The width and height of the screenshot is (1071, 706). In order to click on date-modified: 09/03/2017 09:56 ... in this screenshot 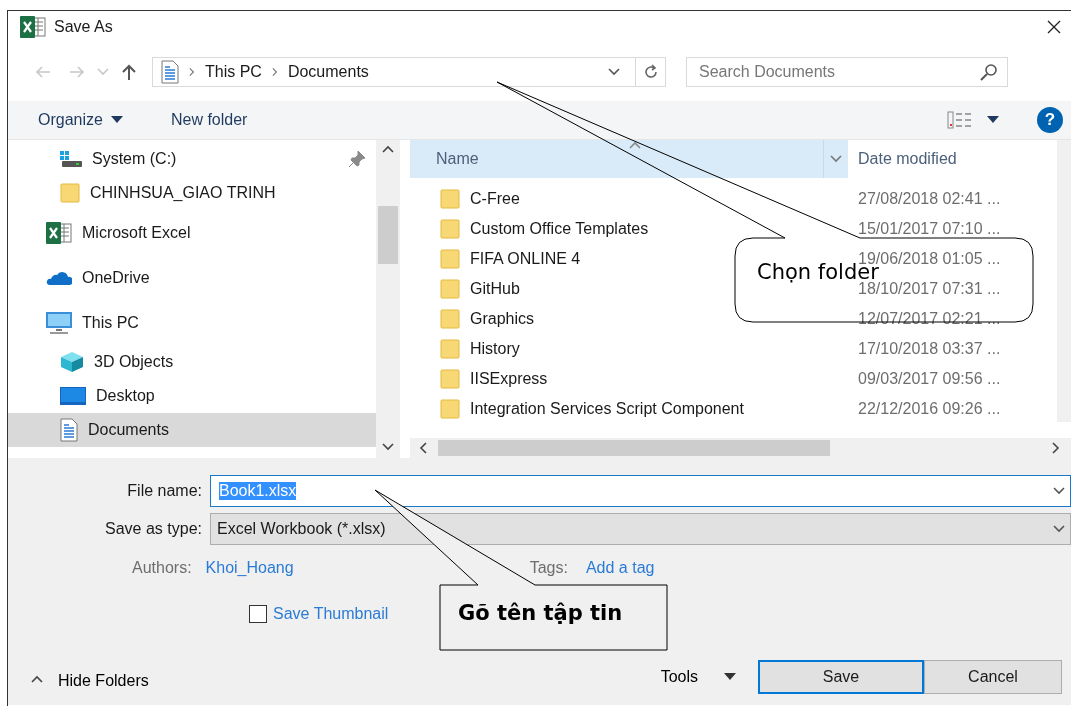, I will do `click(929, 379)`.